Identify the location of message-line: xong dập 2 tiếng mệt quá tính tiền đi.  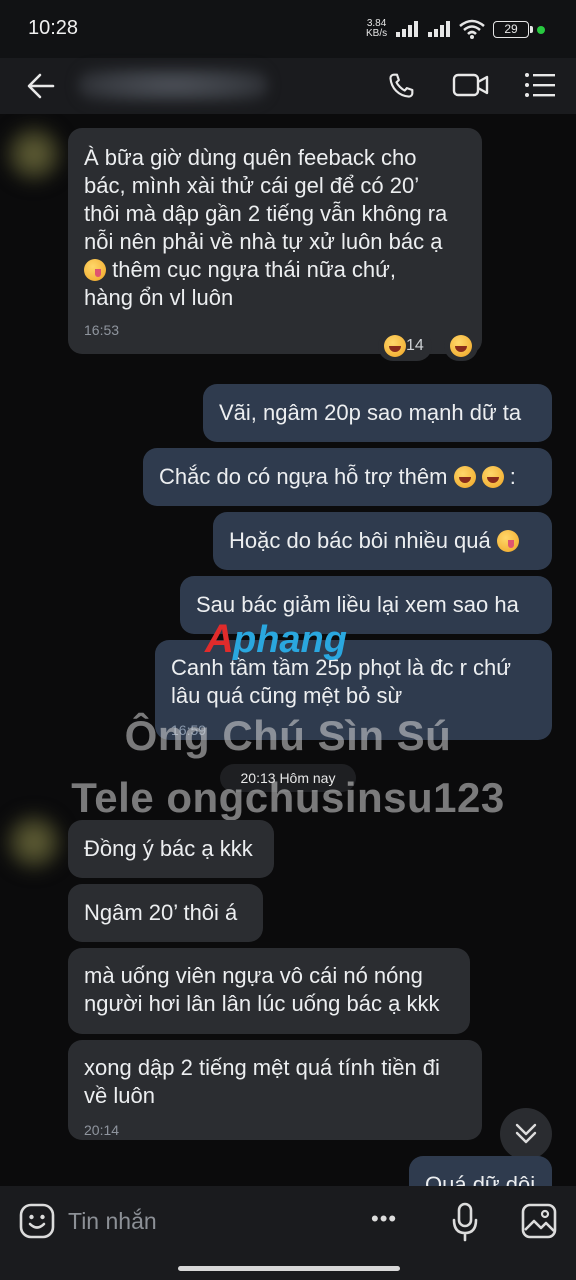
(262, 1067).